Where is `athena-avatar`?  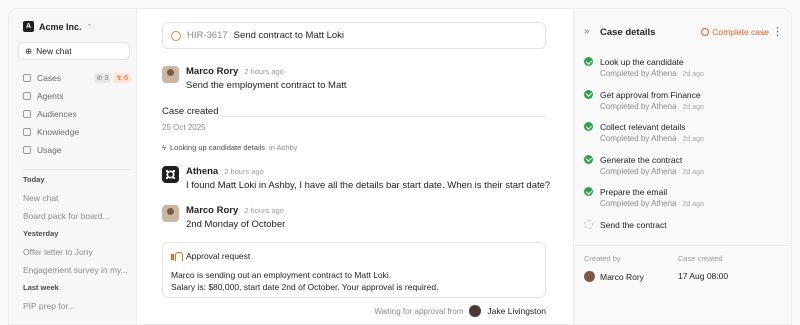 athena-avatar is located at coordinates (170, 174).